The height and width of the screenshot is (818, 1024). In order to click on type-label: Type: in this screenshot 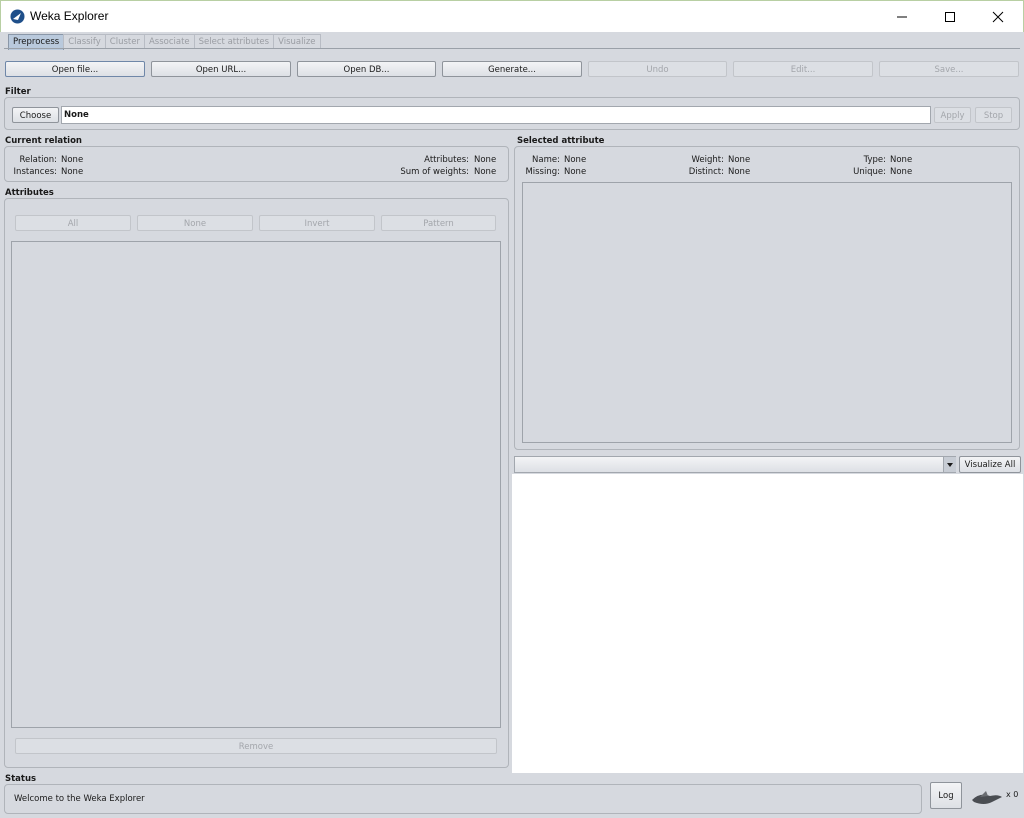, I will do `click(874, 160)`.